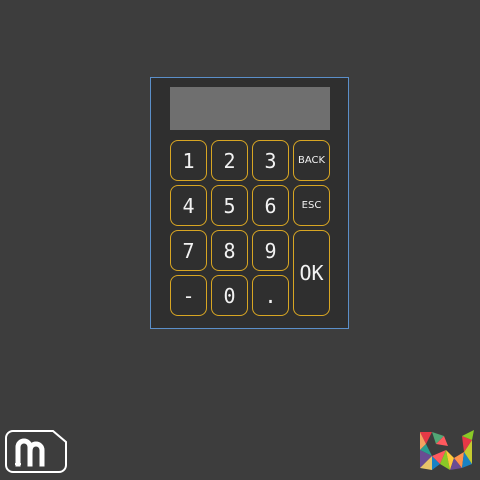 The width and height of the screenshot is (480, 480). Describe the element at coordinates (250, 108) in the screenshot. I see `keypad-display` at that location.